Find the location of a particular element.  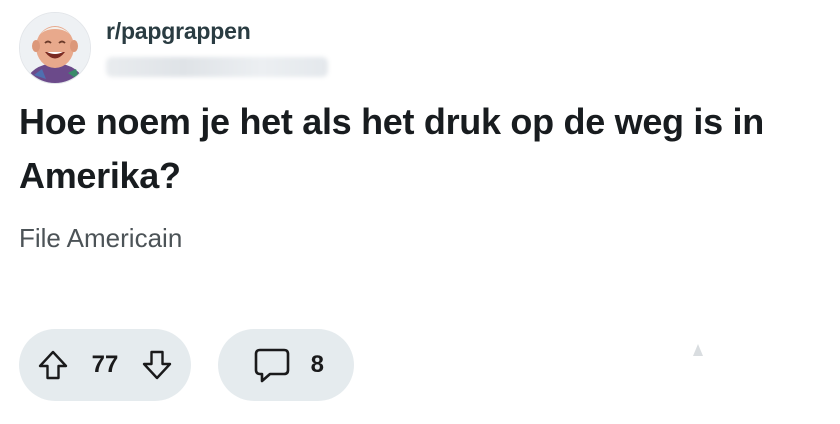

post-actions: 77 8 is located at coordinates (186, 365).